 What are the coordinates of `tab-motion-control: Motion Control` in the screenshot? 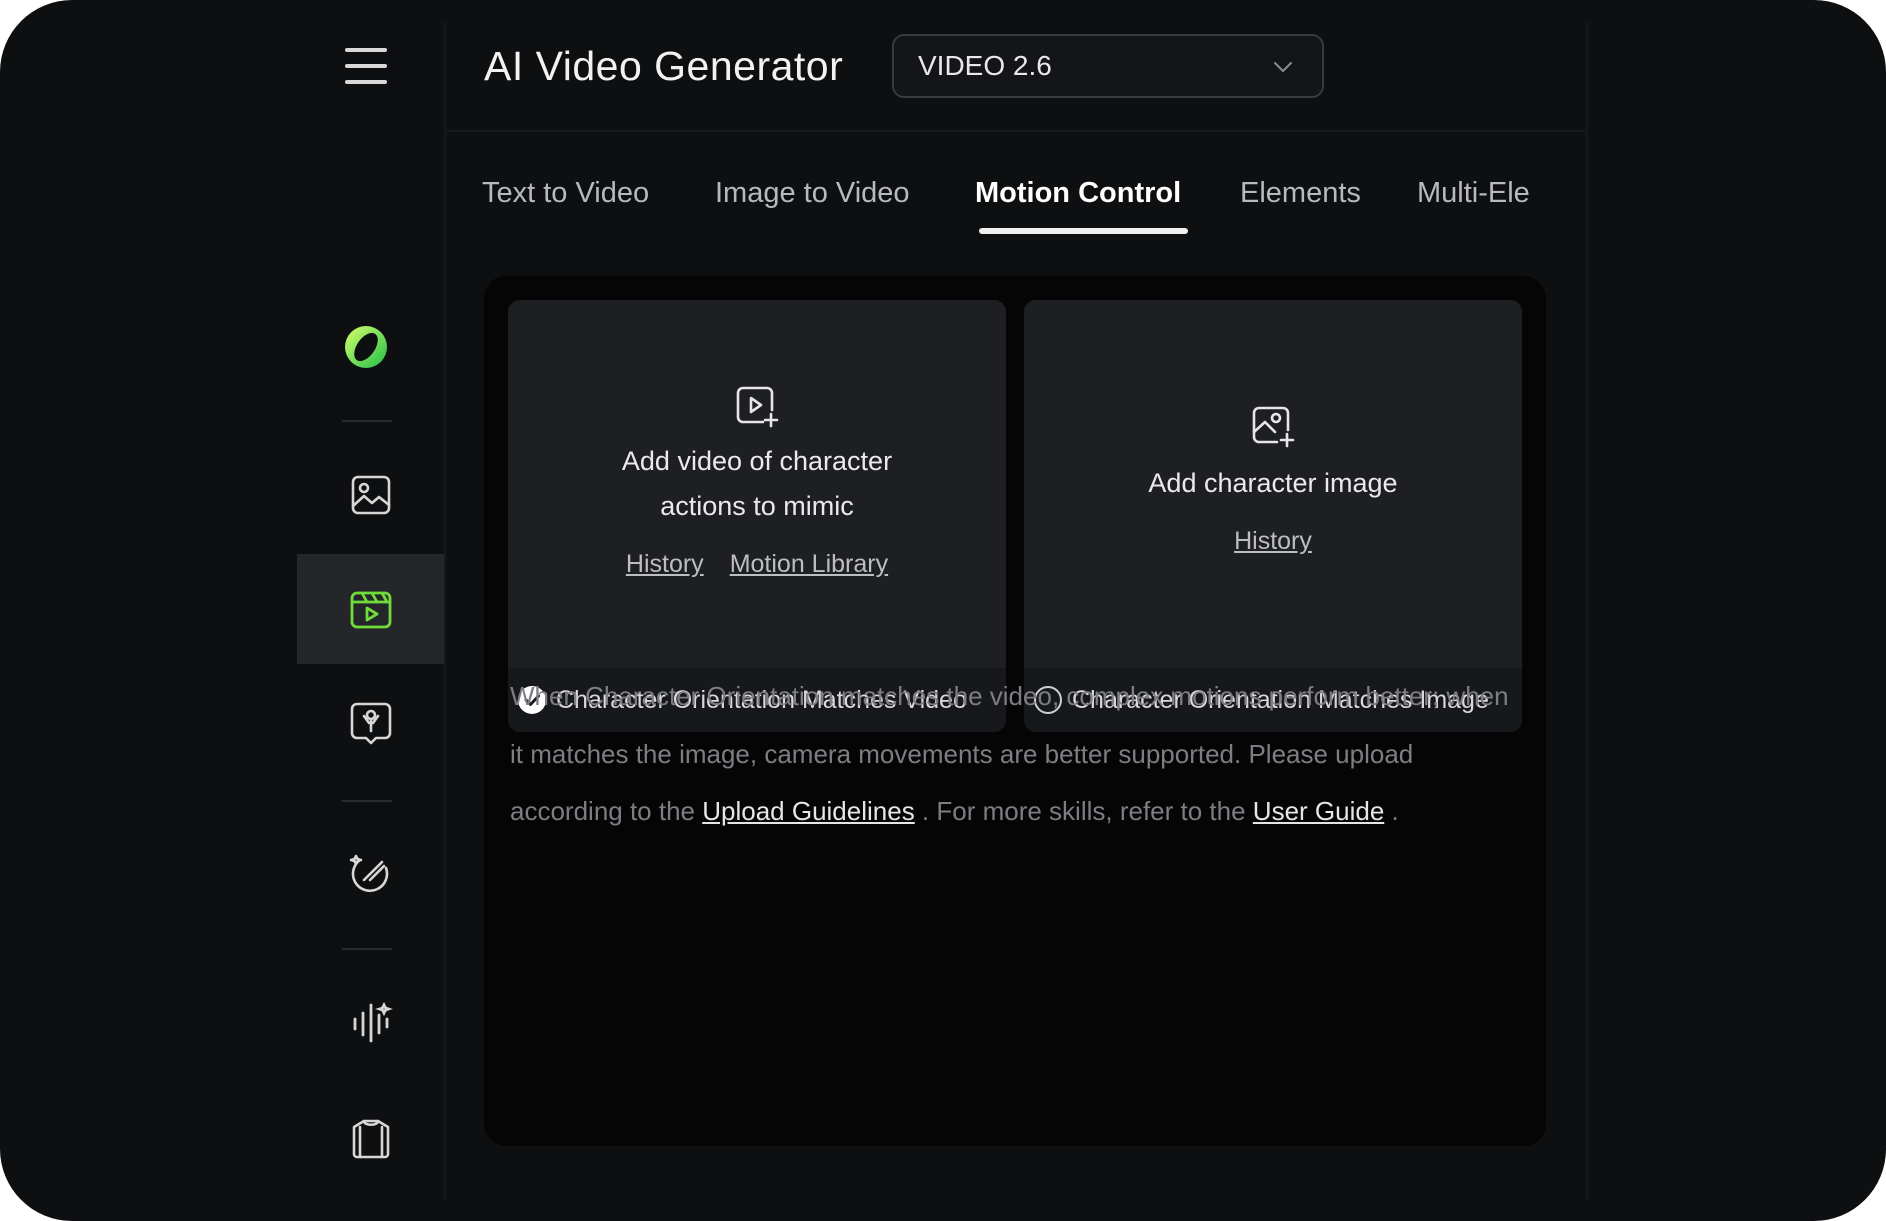 It's located at (1078, 200).